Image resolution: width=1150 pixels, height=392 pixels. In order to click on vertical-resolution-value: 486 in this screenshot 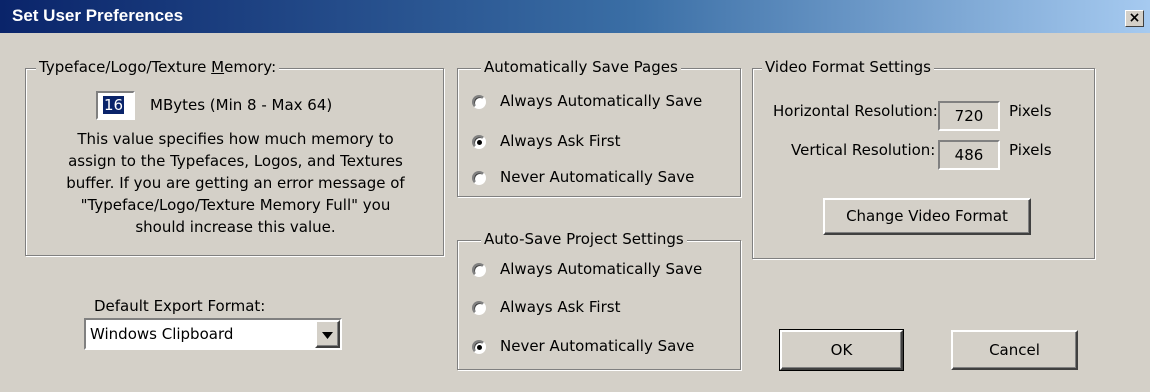, I will do `click(969, 155)`.